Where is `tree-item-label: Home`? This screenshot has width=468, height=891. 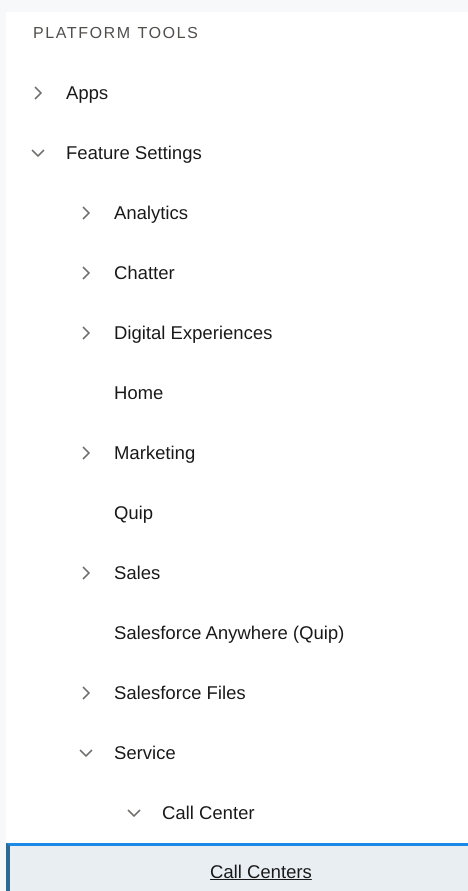
tree-item-label: Home is located at coordinates (139, 393).